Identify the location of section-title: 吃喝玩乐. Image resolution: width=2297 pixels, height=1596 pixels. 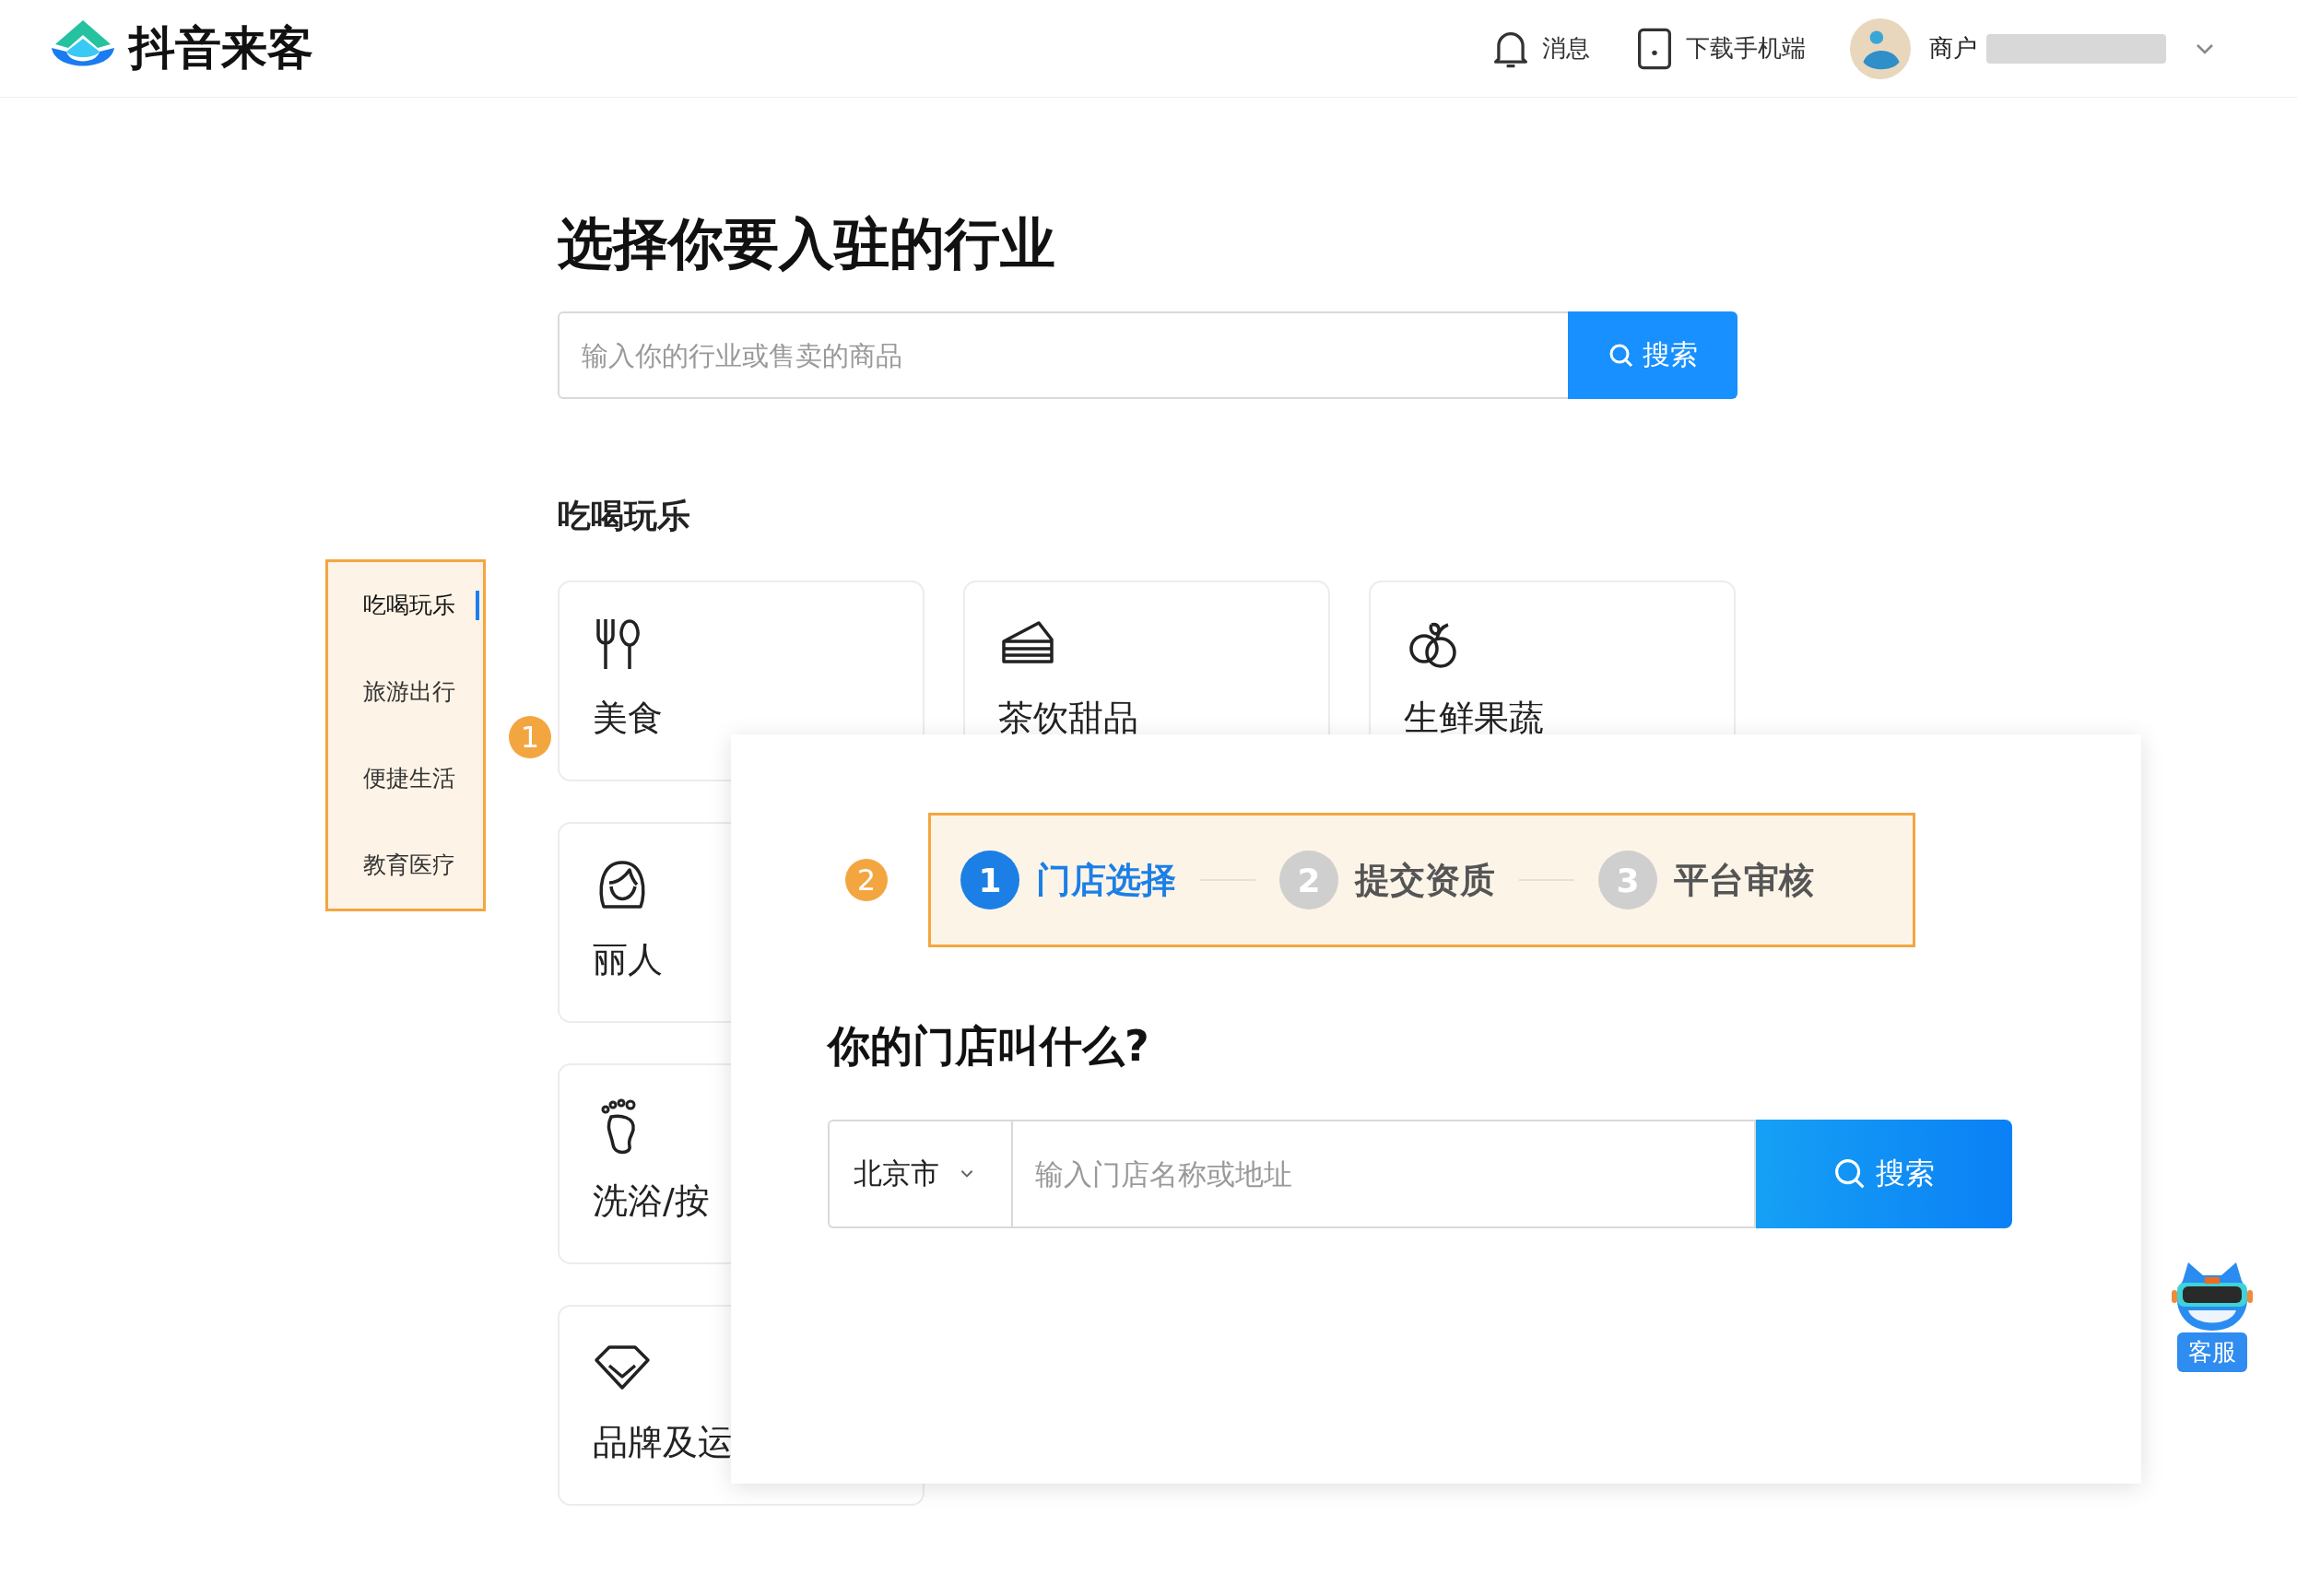
(624, 516).